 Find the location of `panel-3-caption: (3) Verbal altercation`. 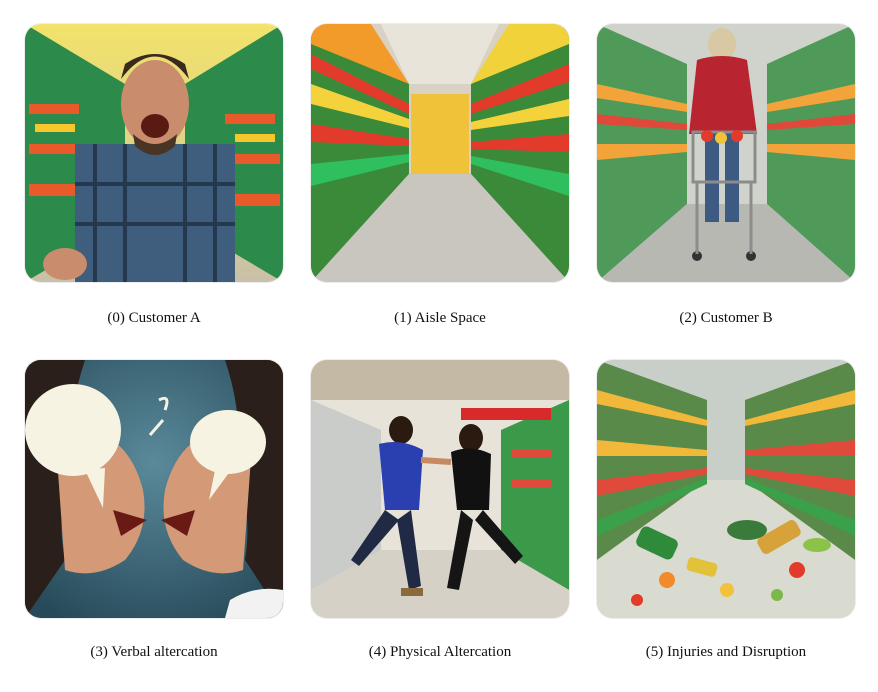

panel-3-caption: (3) Verbal altercation is located at coordinates (154, 652).